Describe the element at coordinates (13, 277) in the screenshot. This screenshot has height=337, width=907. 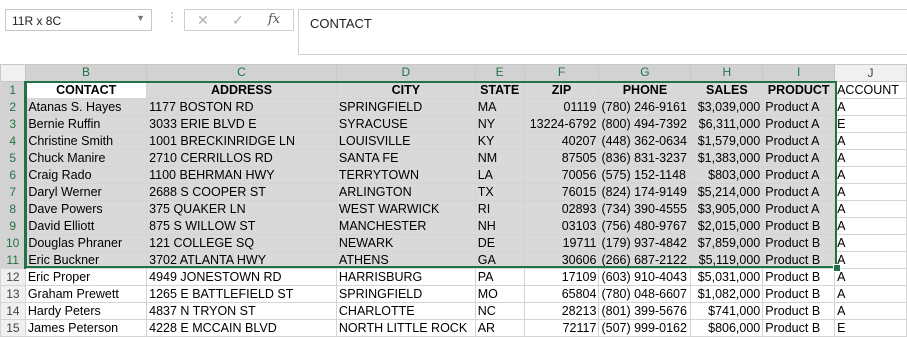
I see `row-header: 12` at that location.